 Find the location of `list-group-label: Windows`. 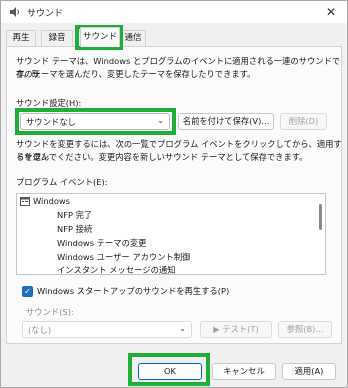

list-group-label: Windows is located at coordinates (52, 201).